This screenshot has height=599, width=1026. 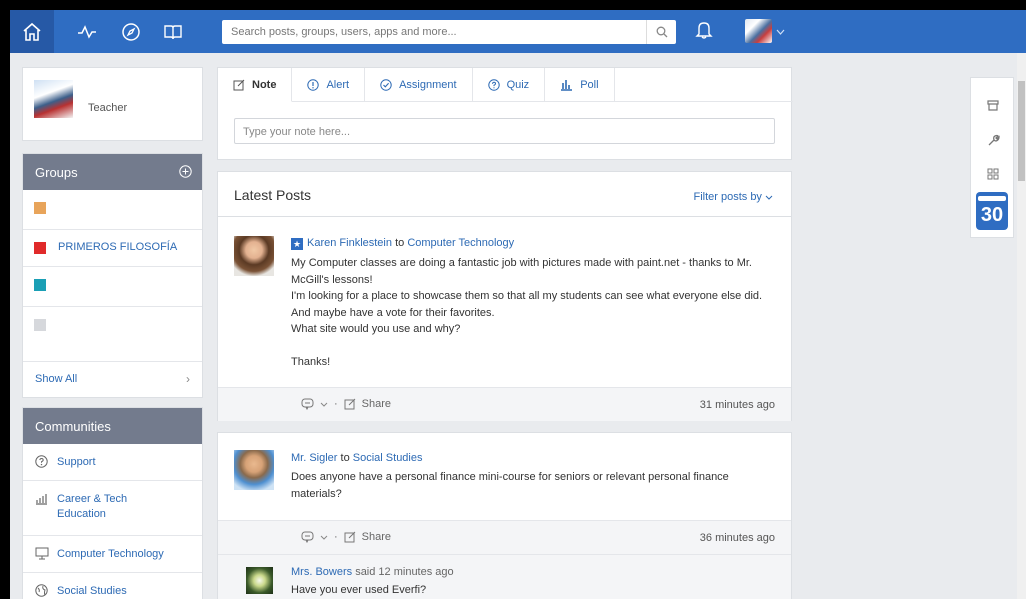 What do you see at coordinates (259, 580) in the screenshot?
I see `reply-avatar` at bounding box center [259, 580].